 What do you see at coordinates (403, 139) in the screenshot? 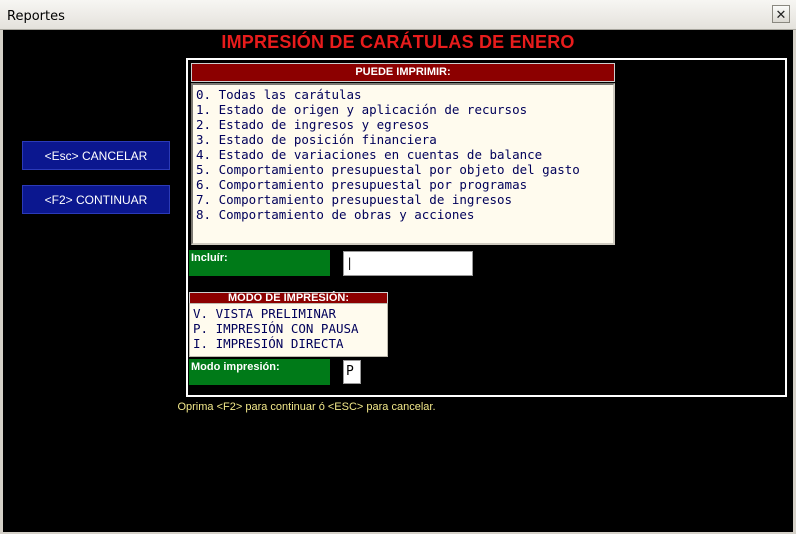
I see `list-item: 3. Estado de posición financiera` at bounding box center [403, 139].